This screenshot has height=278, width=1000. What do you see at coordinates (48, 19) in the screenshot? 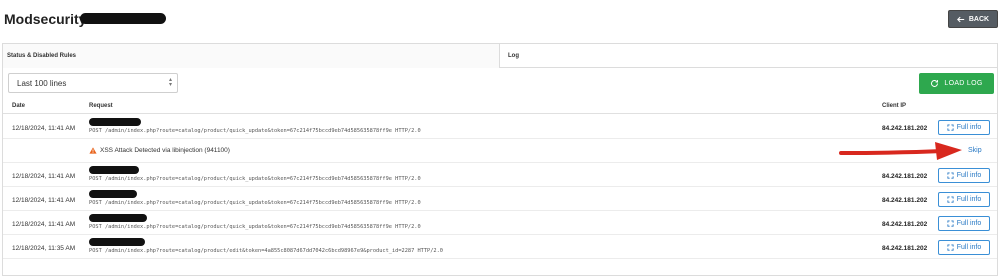
I see `page-title: Modsecurity:` at bounding box center [48, 19].